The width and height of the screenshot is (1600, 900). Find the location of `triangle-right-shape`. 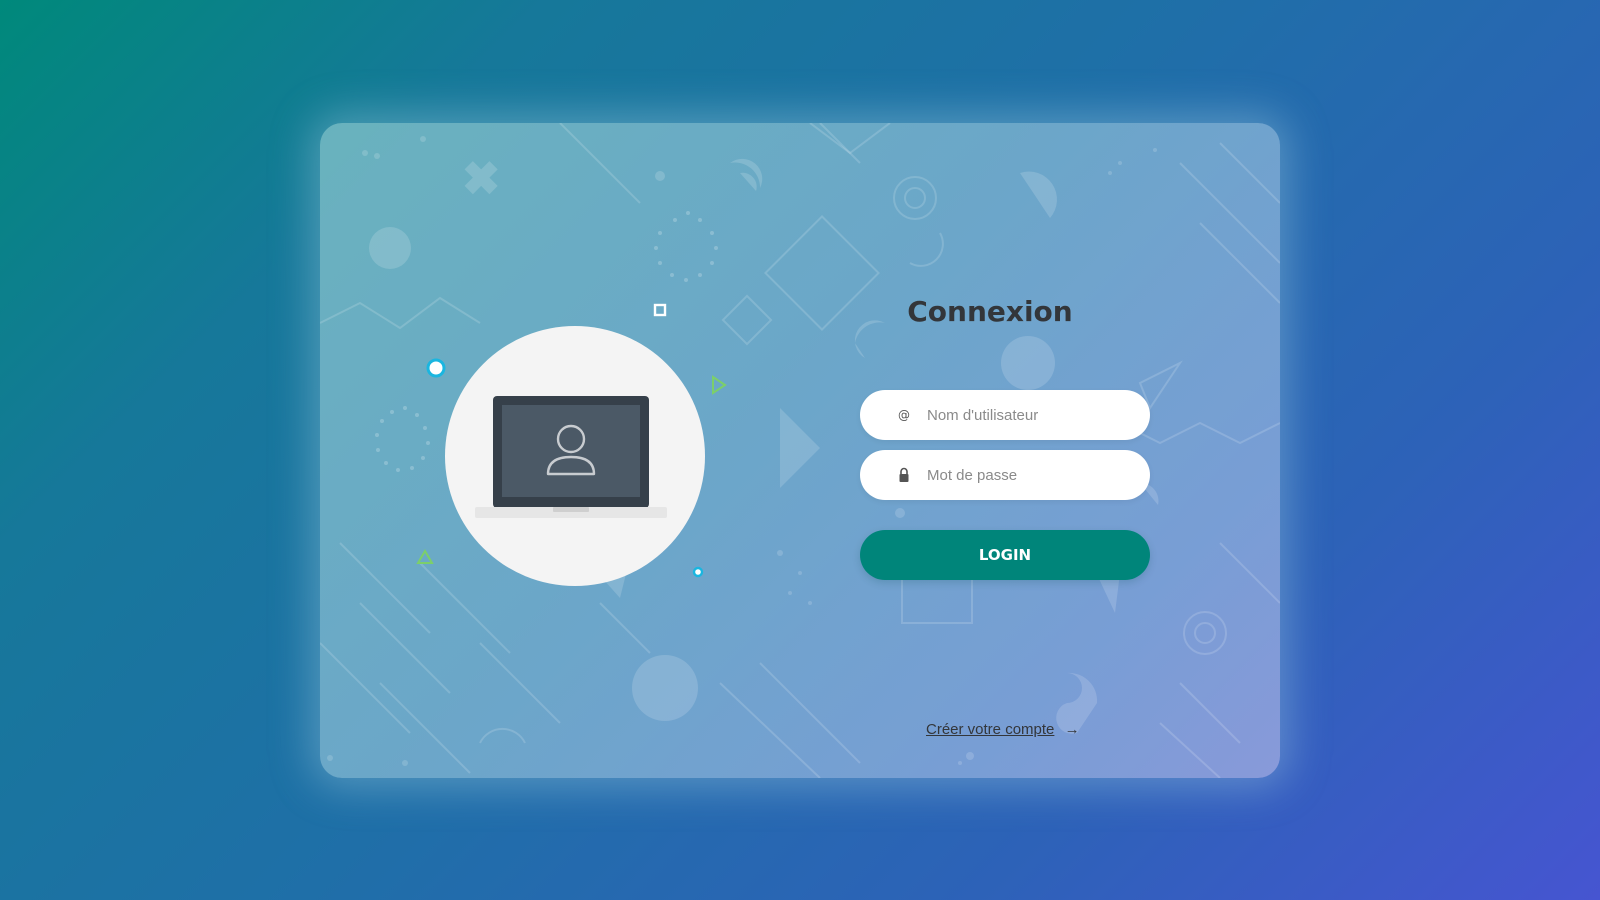

triangle-right-shape is located at coordinates (719, 385).